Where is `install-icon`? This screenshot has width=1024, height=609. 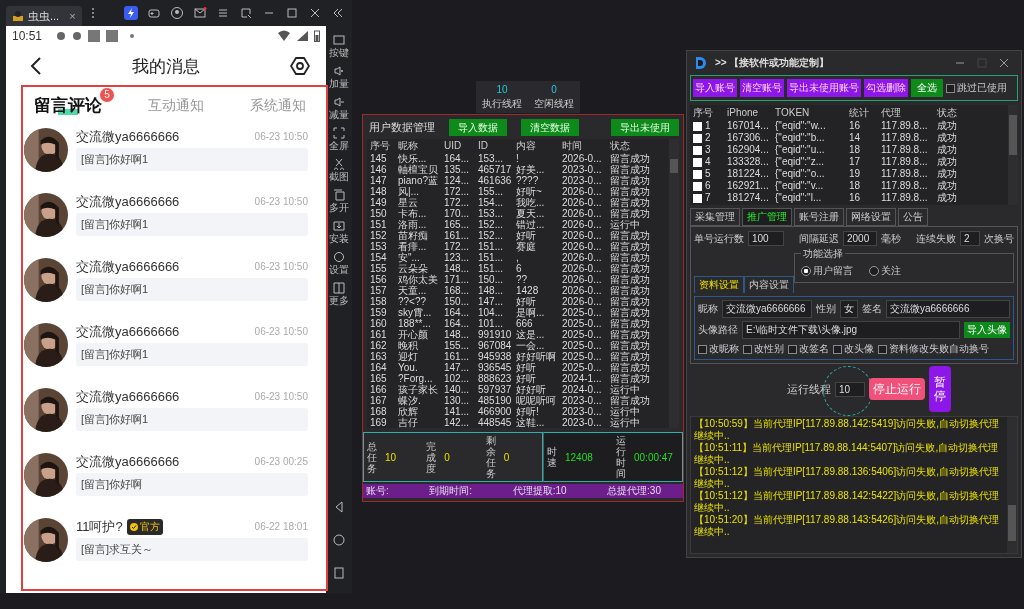
install-icon is located at coordinates (339, 226).